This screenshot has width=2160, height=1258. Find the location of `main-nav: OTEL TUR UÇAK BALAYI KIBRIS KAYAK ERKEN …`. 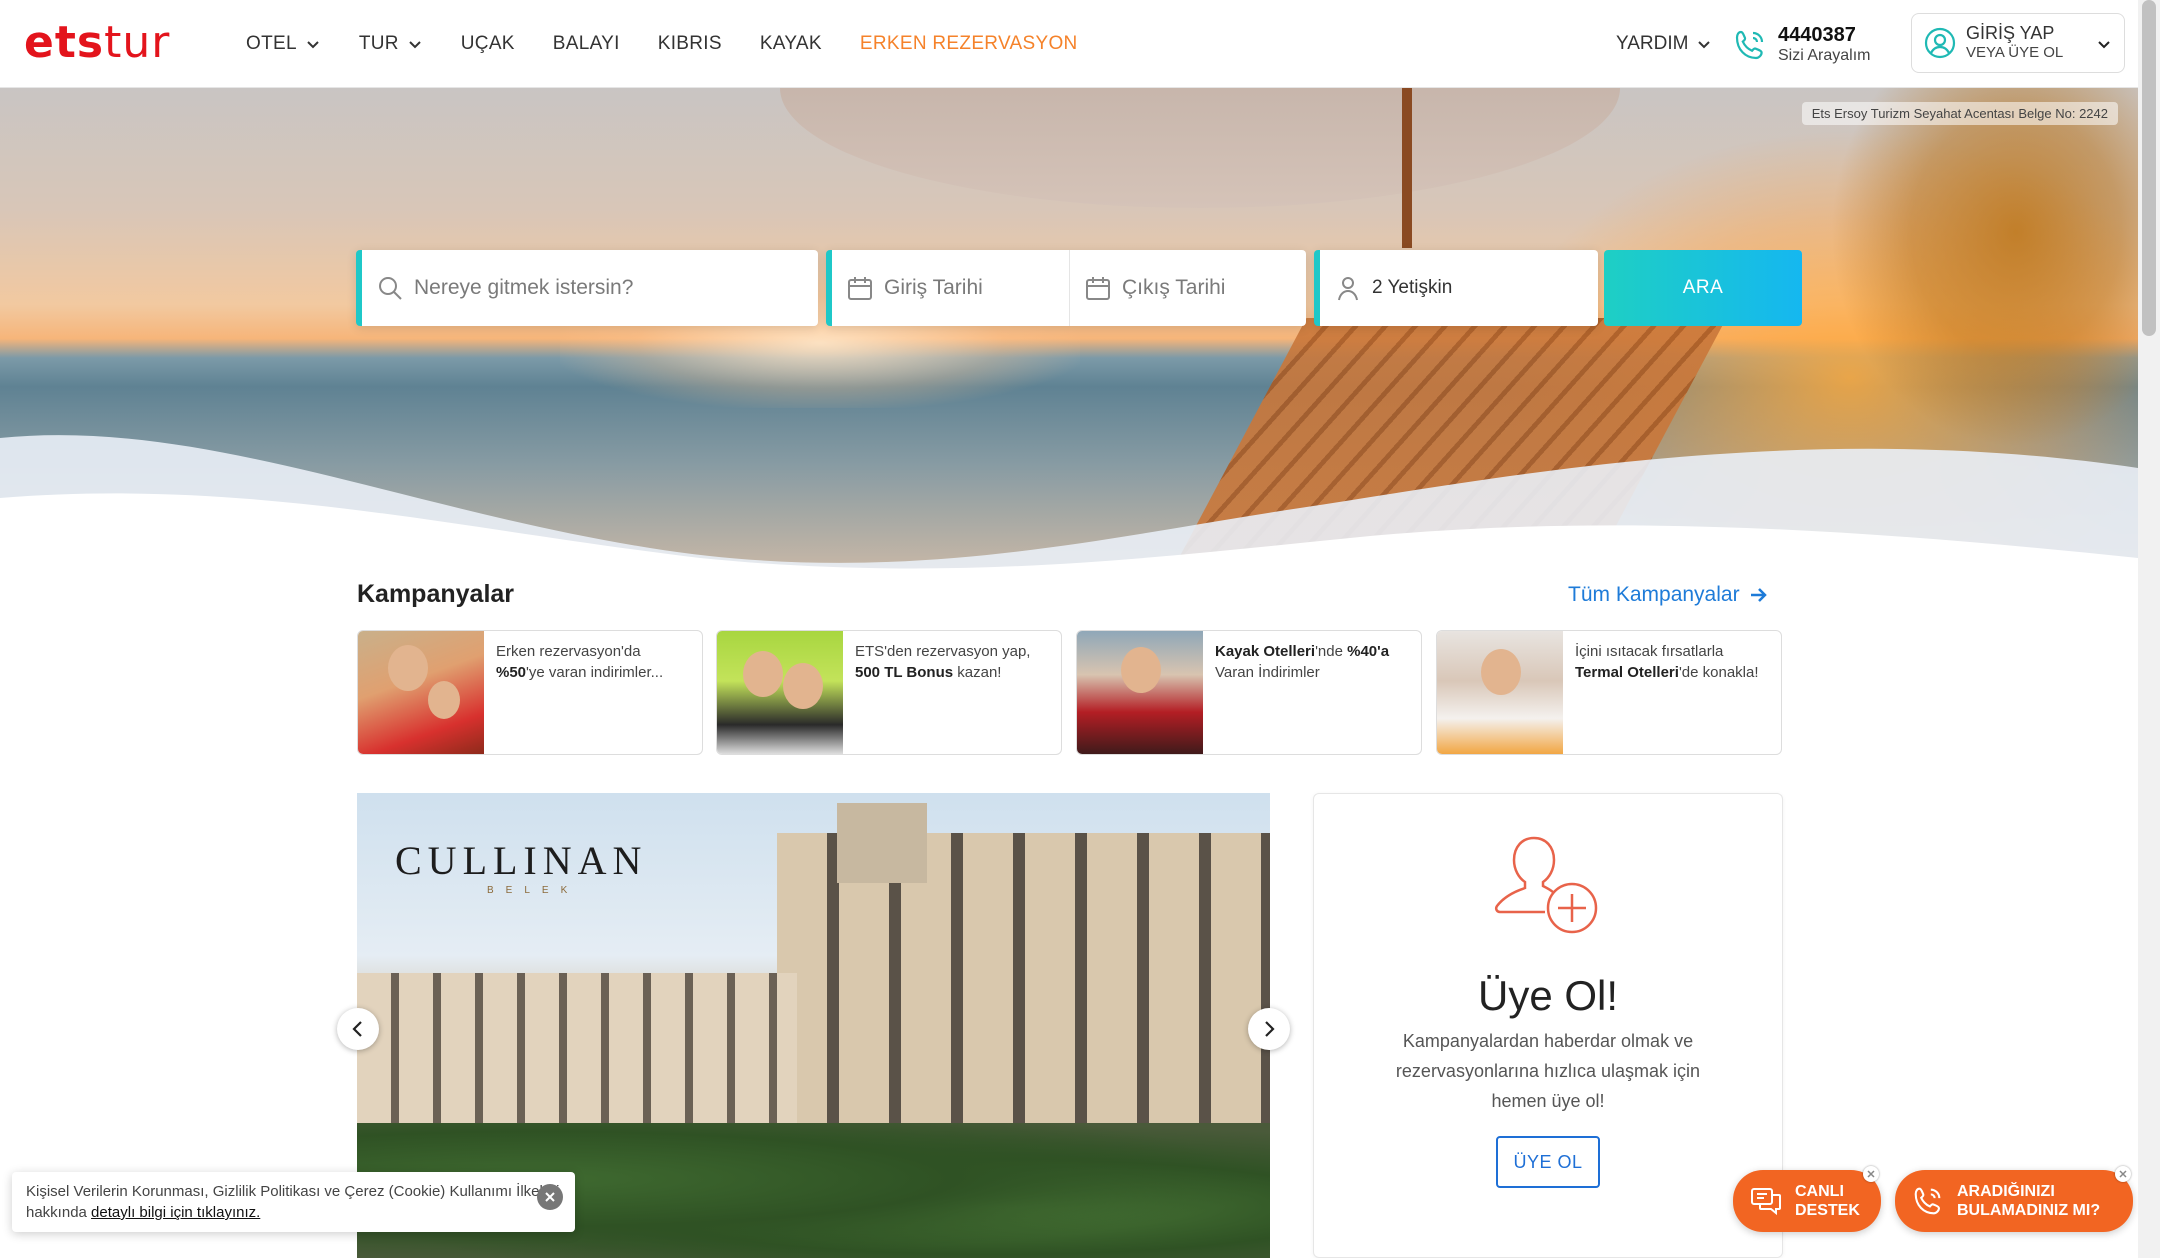

main-nav: OTEL TUR UÇAK BALAYI KIBRIS KAYAK ERKEN … is located at coordinates (681, 44).